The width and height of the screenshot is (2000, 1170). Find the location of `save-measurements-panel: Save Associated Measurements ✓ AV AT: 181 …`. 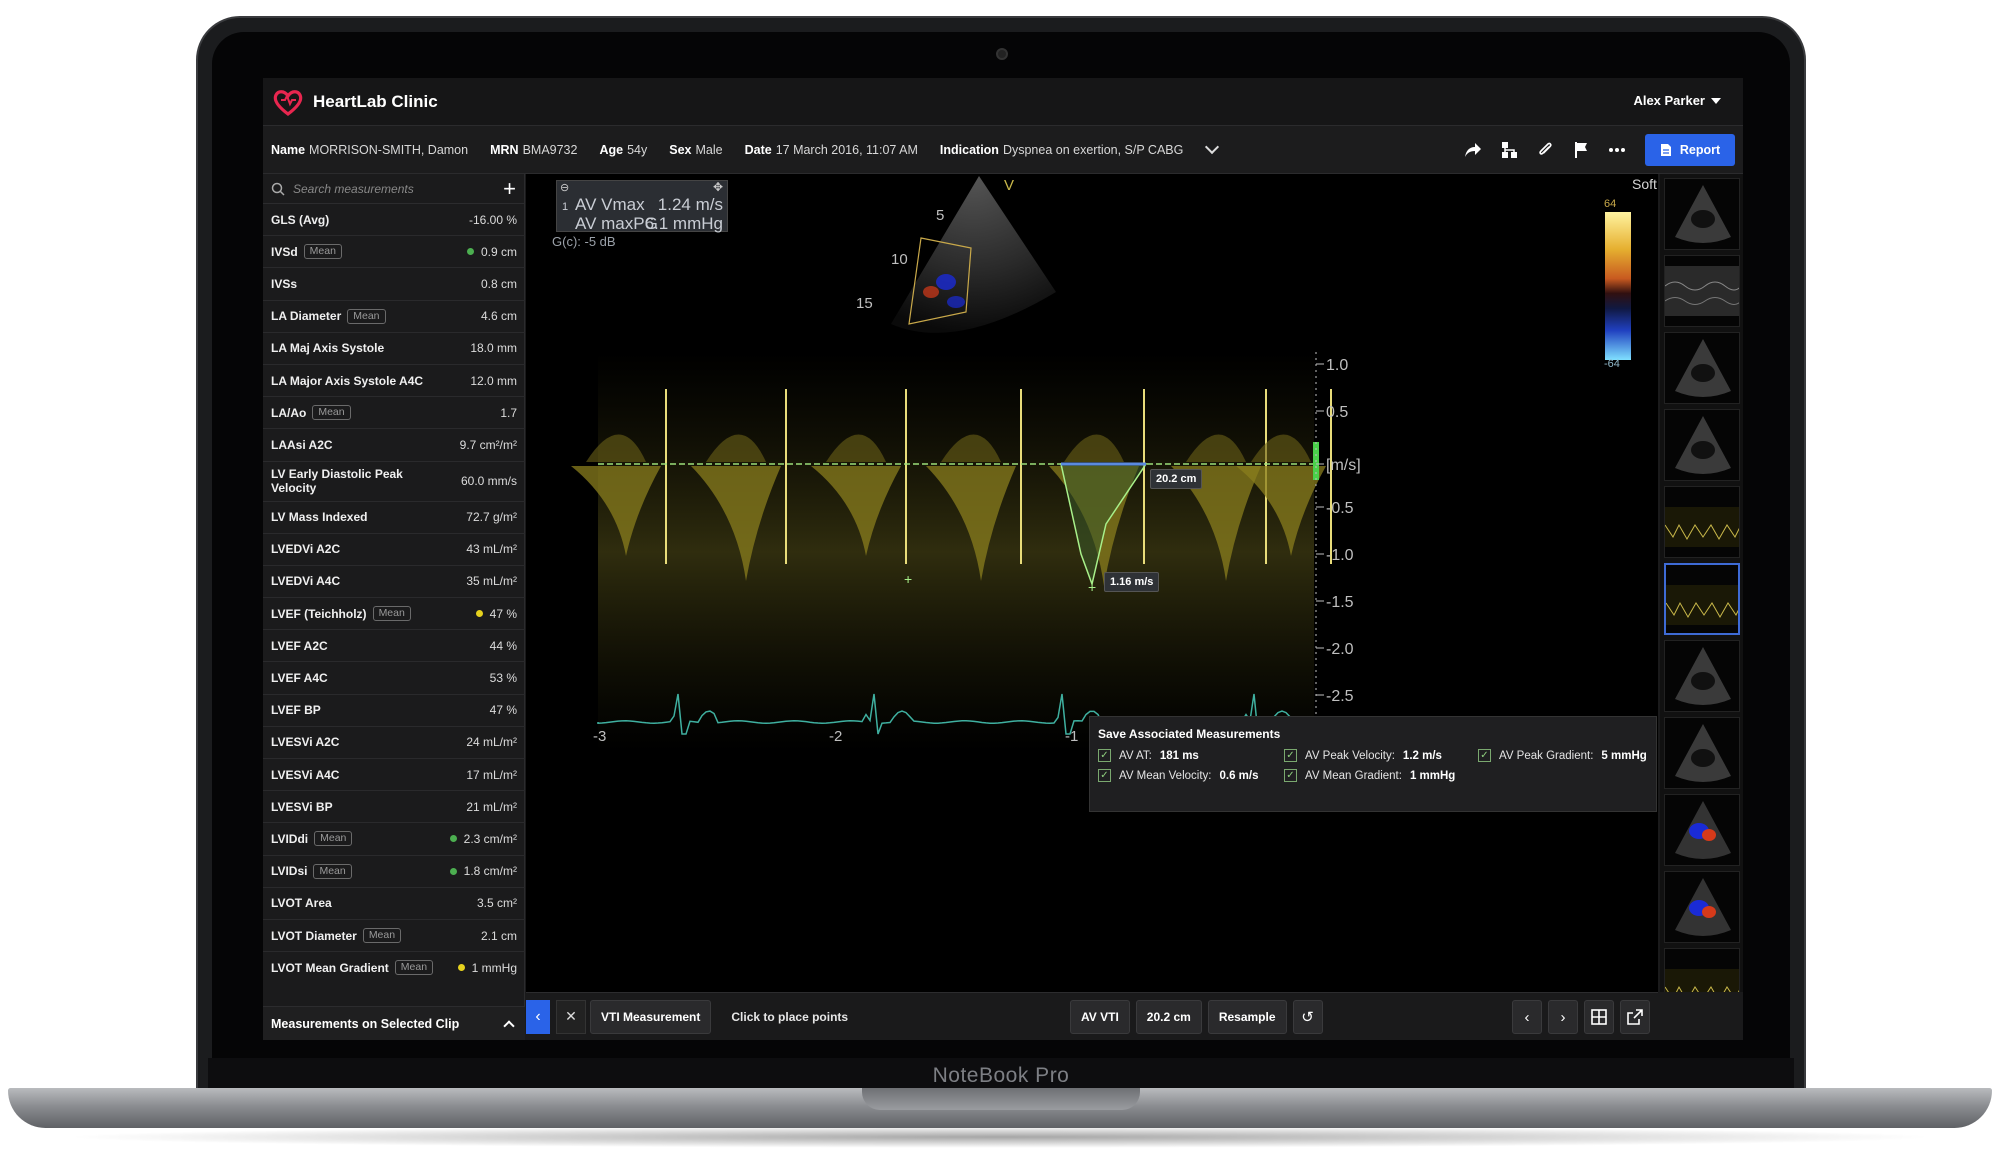

save-measurements-panel: Save Associated Measurements ✓ AV AT: 181 … is located at coordinates (1373, 764).